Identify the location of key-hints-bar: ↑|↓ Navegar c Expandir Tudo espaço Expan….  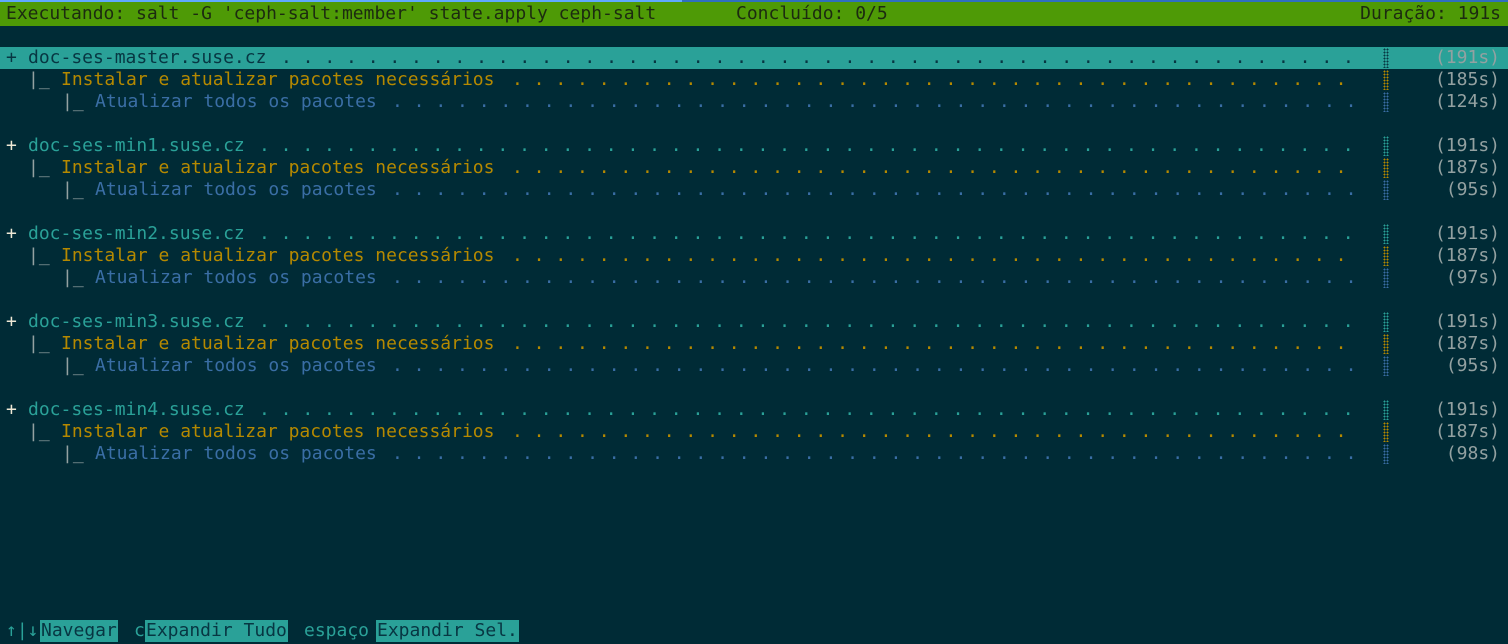
(259, 631).